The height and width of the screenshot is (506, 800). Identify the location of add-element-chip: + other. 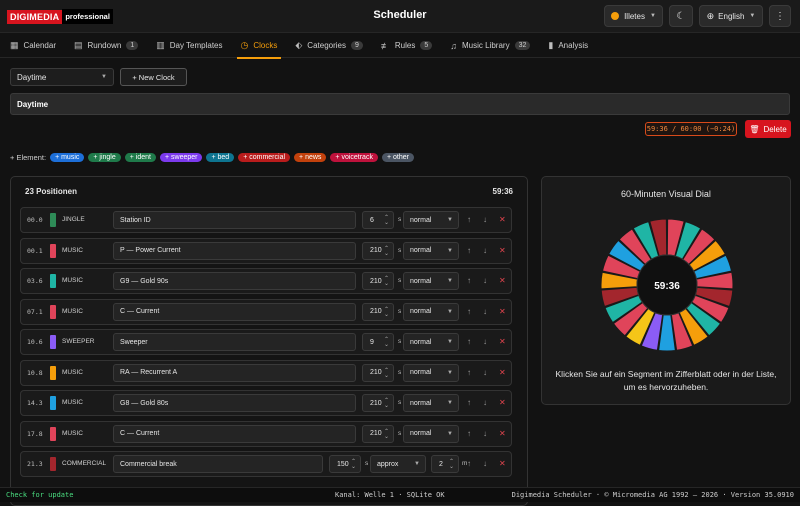
(397, 157).